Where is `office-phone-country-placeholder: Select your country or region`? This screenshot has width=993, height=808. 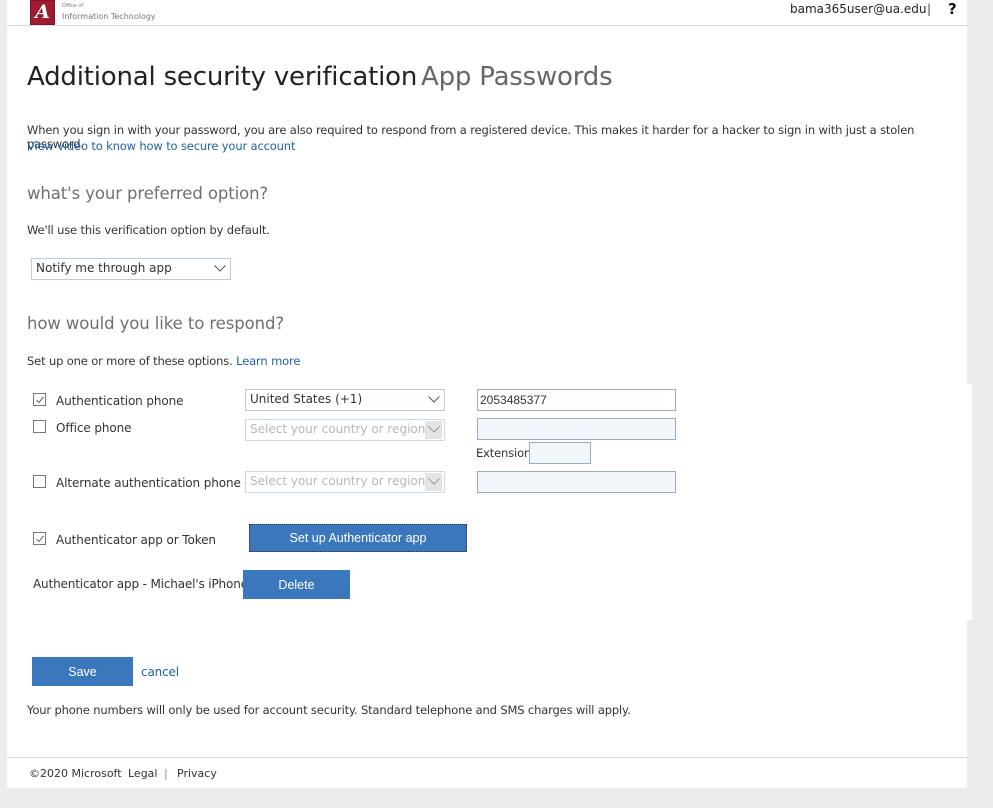 office-phone-country-placeholder: Select your country or region is located at coordinates (338, 429).